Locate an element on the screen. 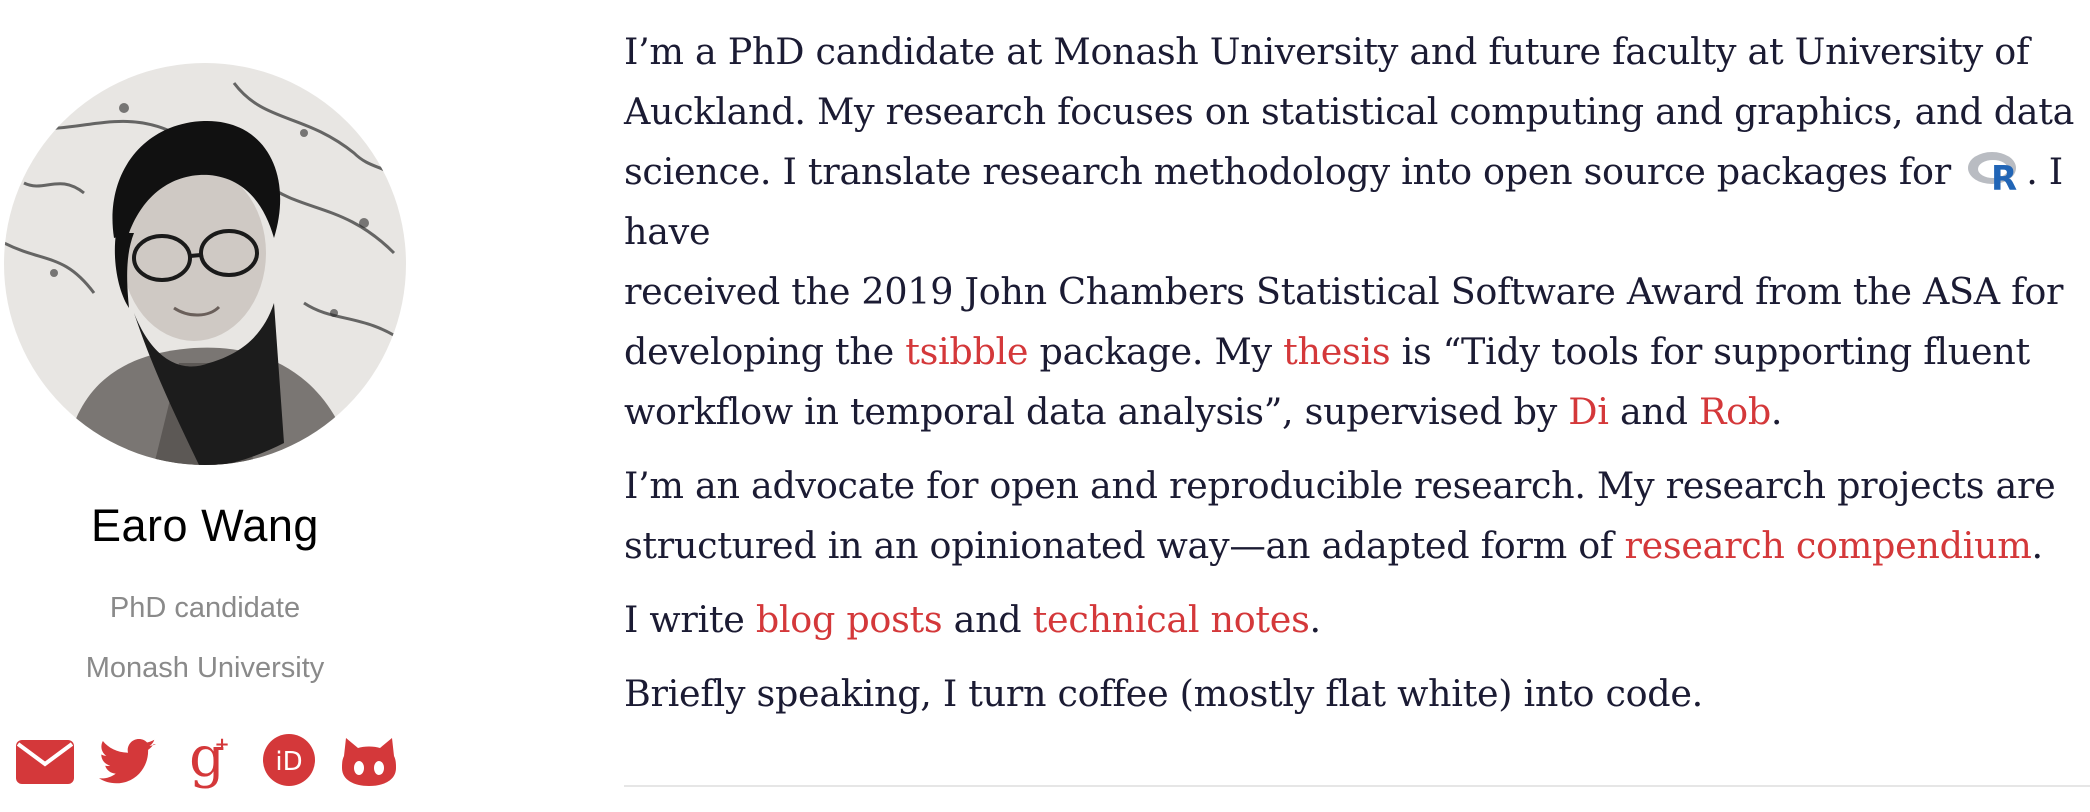 The width and height of the screenshot is (2090, 812). github-link is located at coordinates (369, 760).